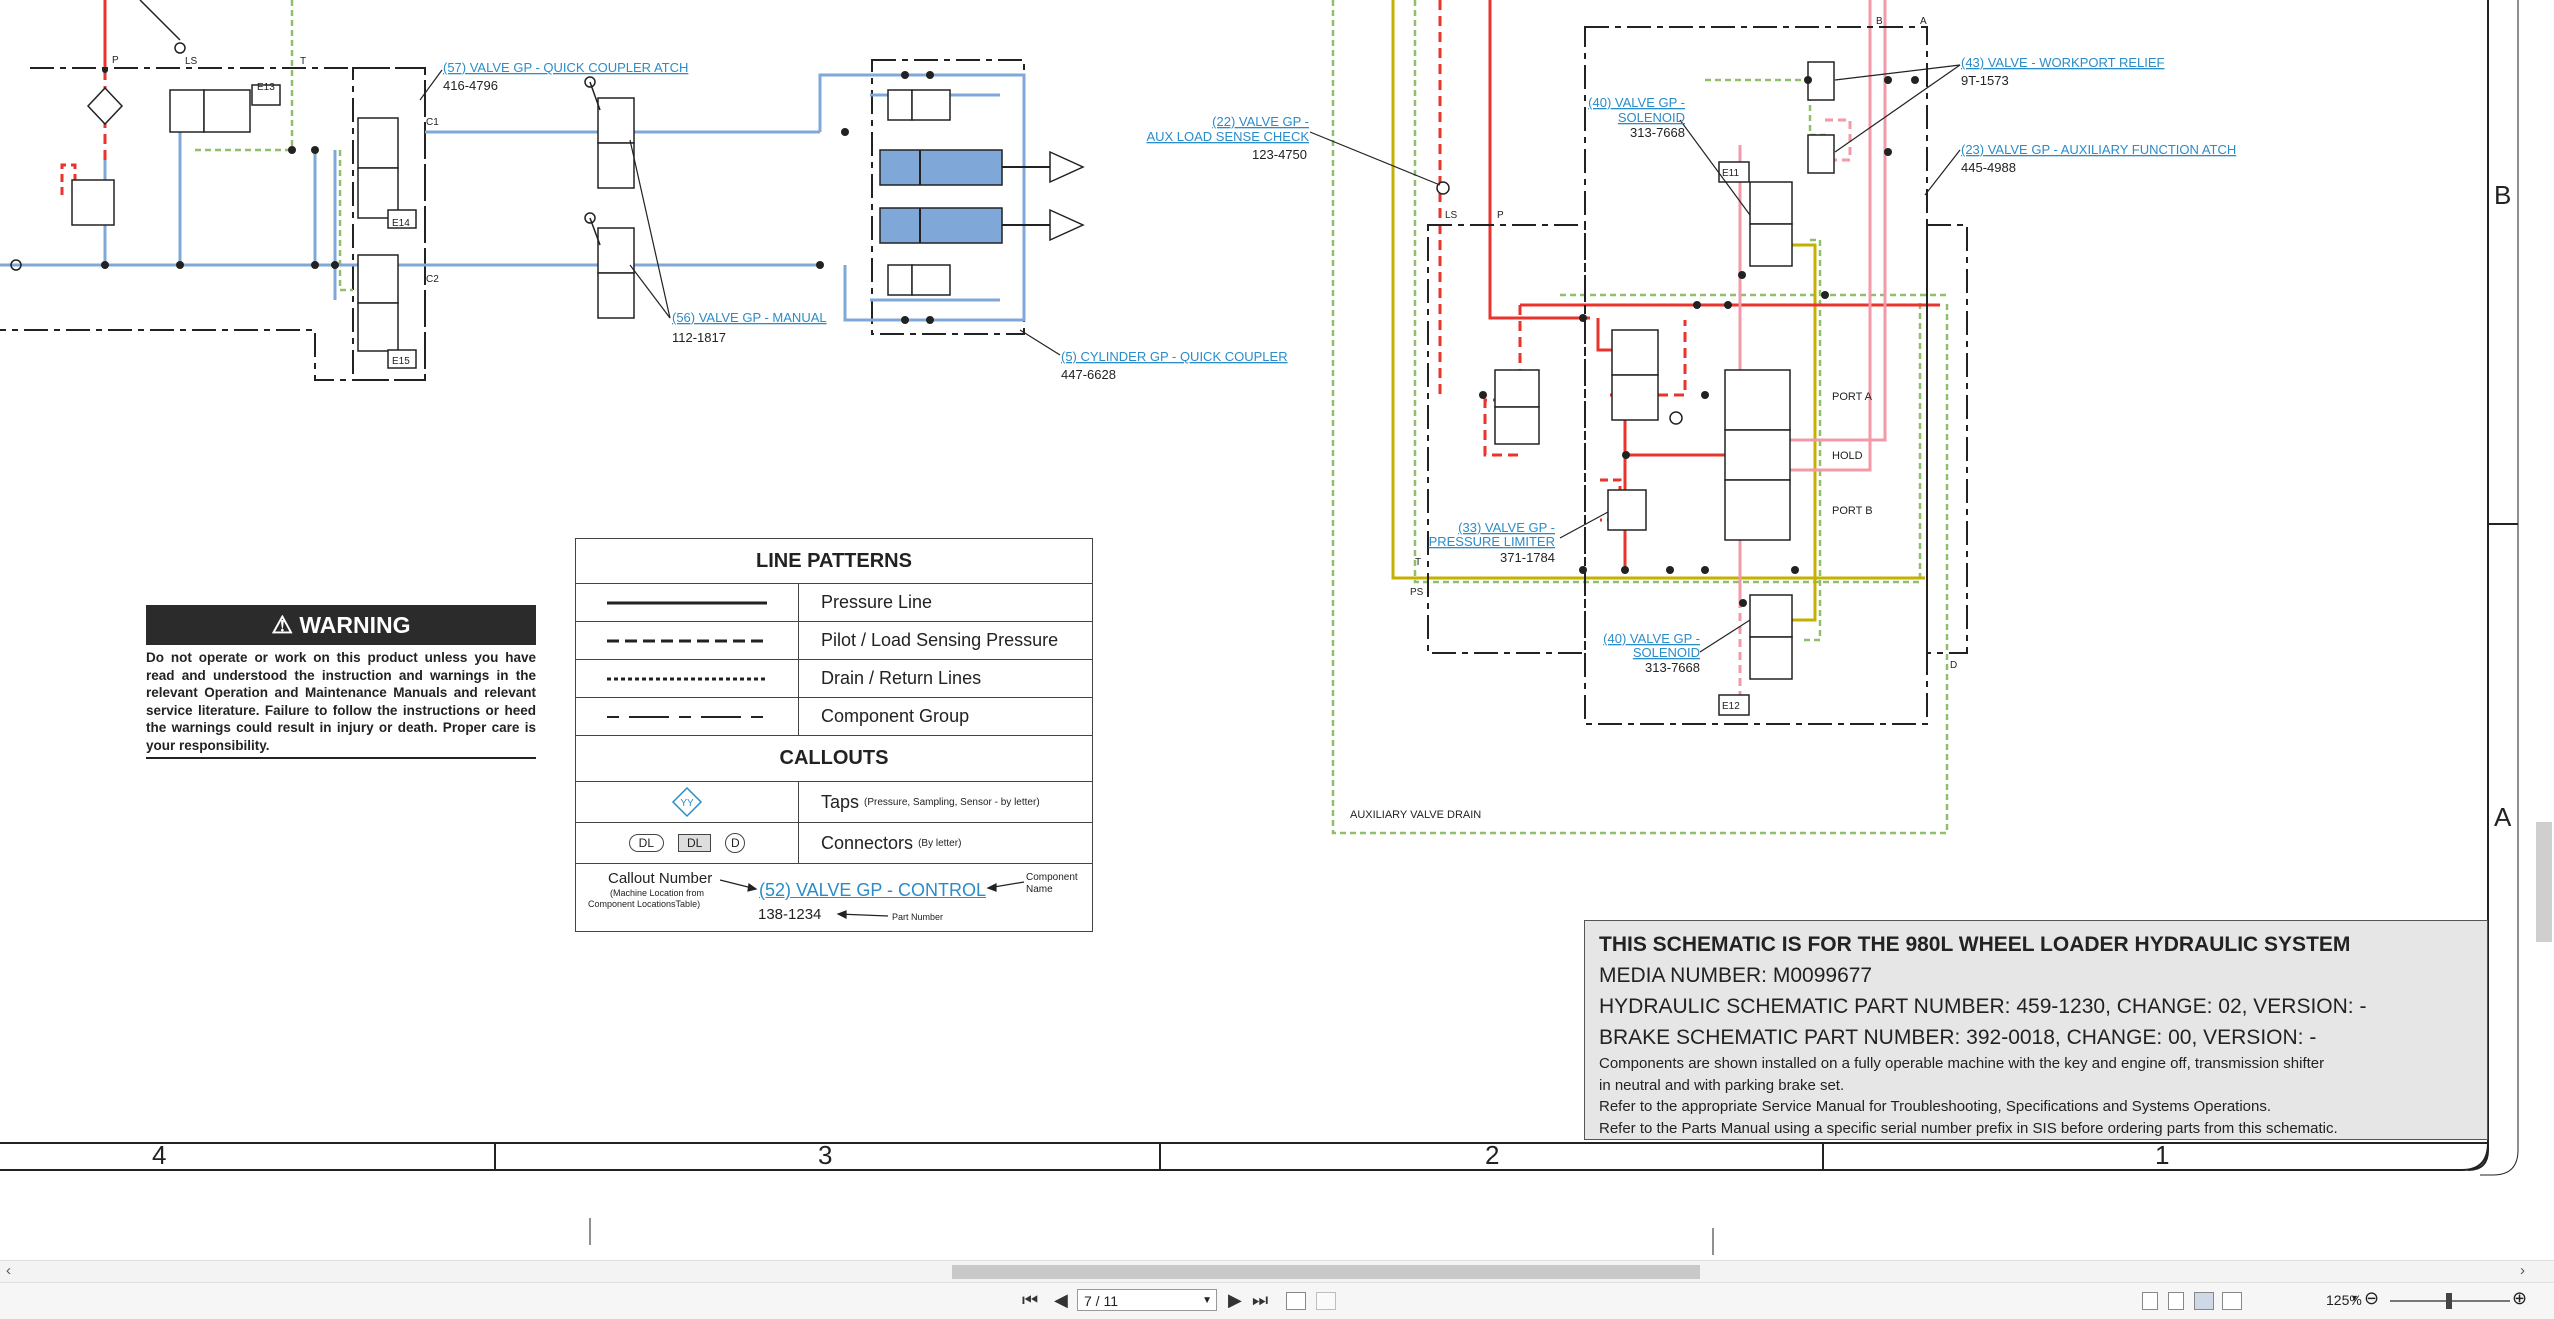 Image resolution: width=2554 pixels, height=1319 pixels. Describe the element at coordinates (699, 337) in the screenshot. I see `callout-56-part-number: 112-1817` at that location.